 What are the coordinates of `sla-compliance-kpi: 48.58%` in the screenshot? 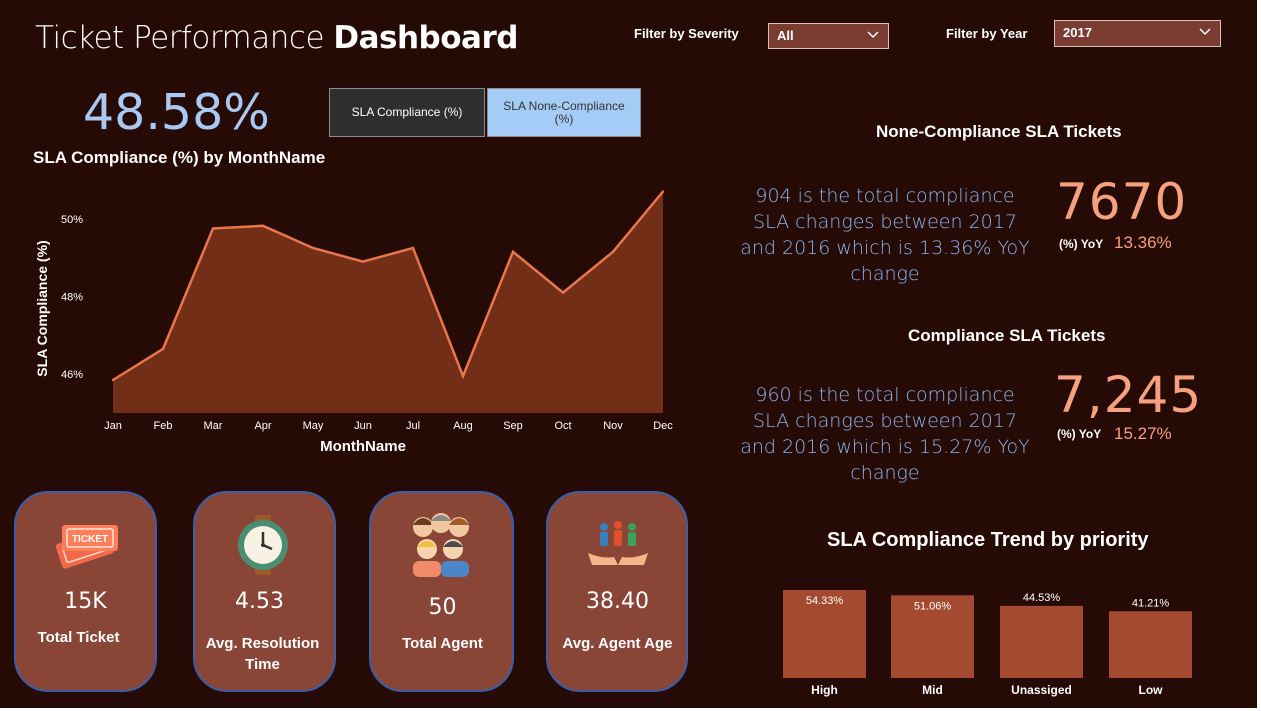 It's located at (176, 112).